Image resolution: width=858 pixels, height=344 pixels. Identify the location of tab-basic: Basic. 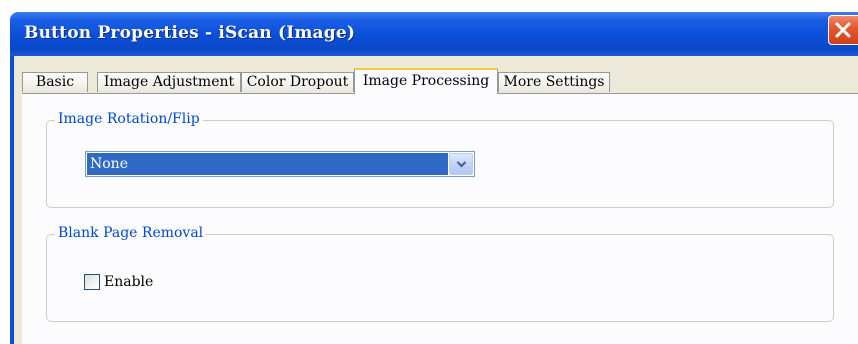
(55, 82).